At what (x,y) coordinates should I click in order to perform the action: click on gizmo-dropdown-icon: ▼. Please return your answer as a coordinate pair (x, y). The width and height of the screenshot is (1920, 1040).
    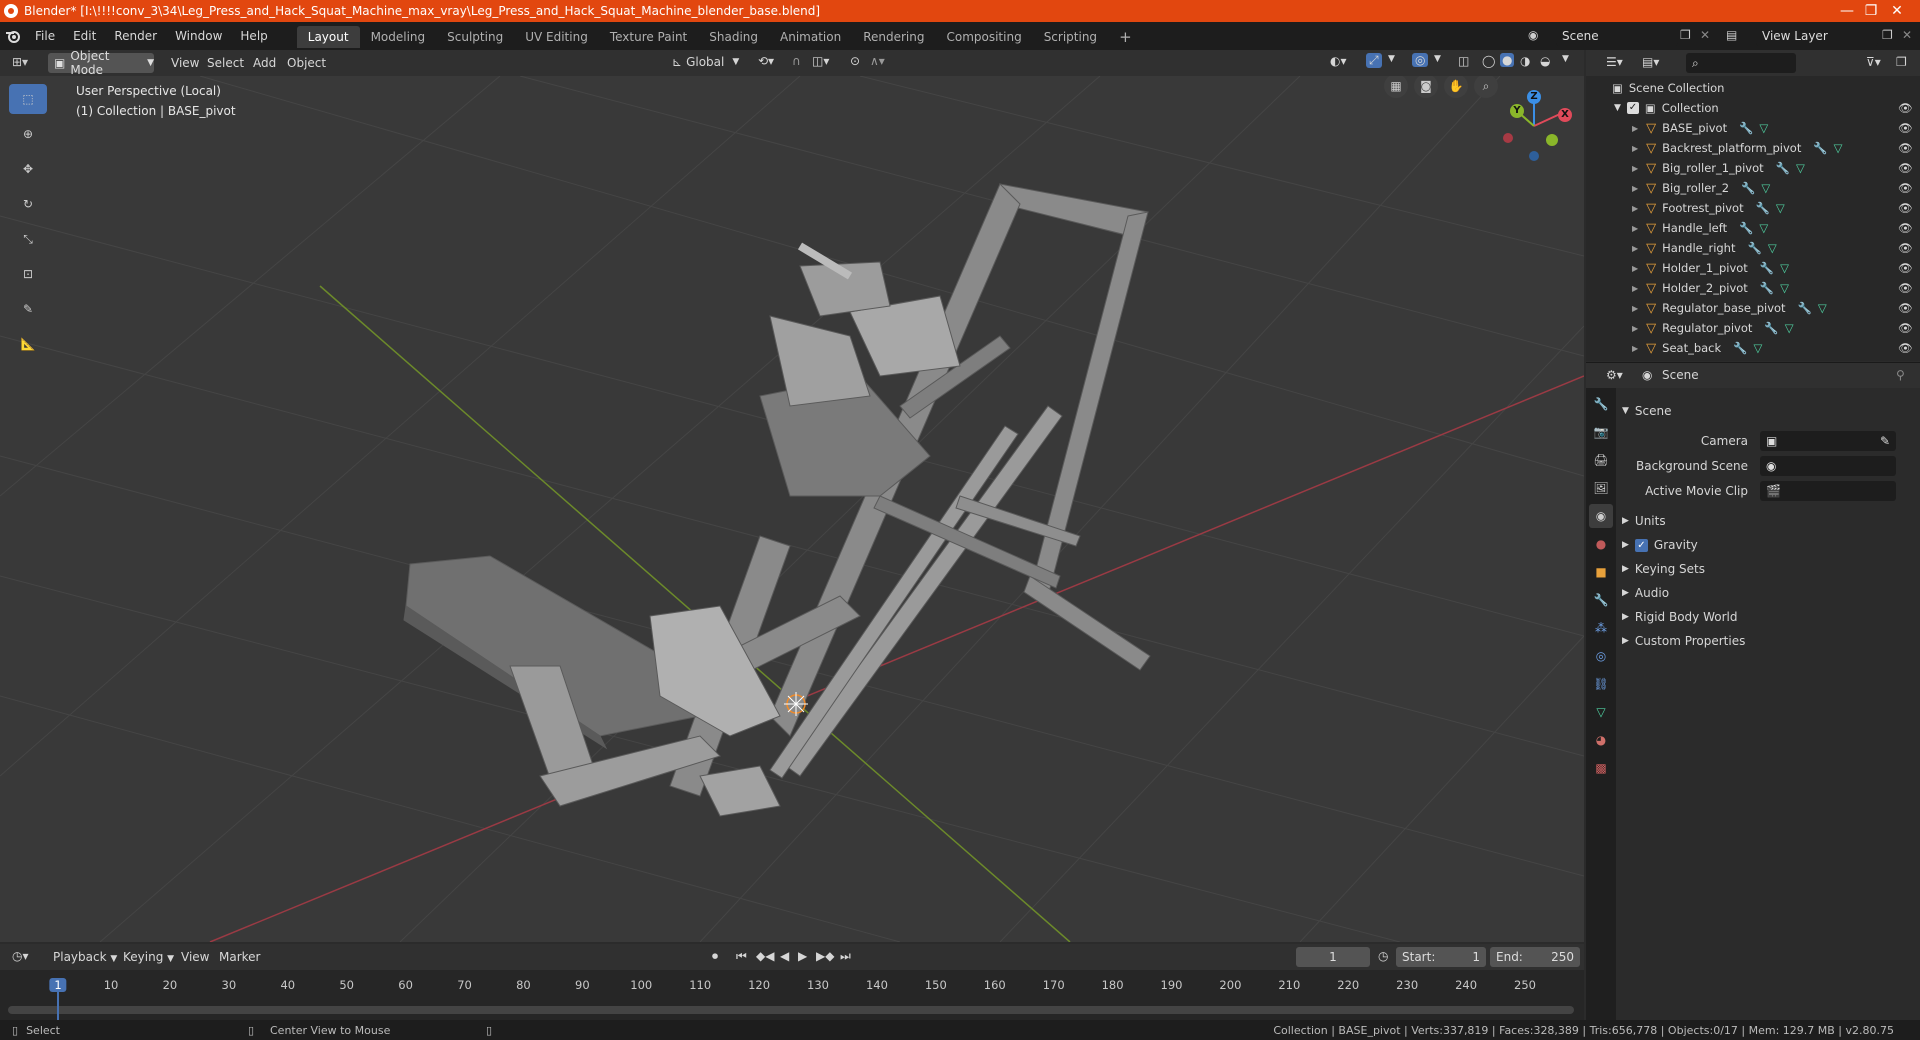
    Looking at the image, I should click on (1391, 59).